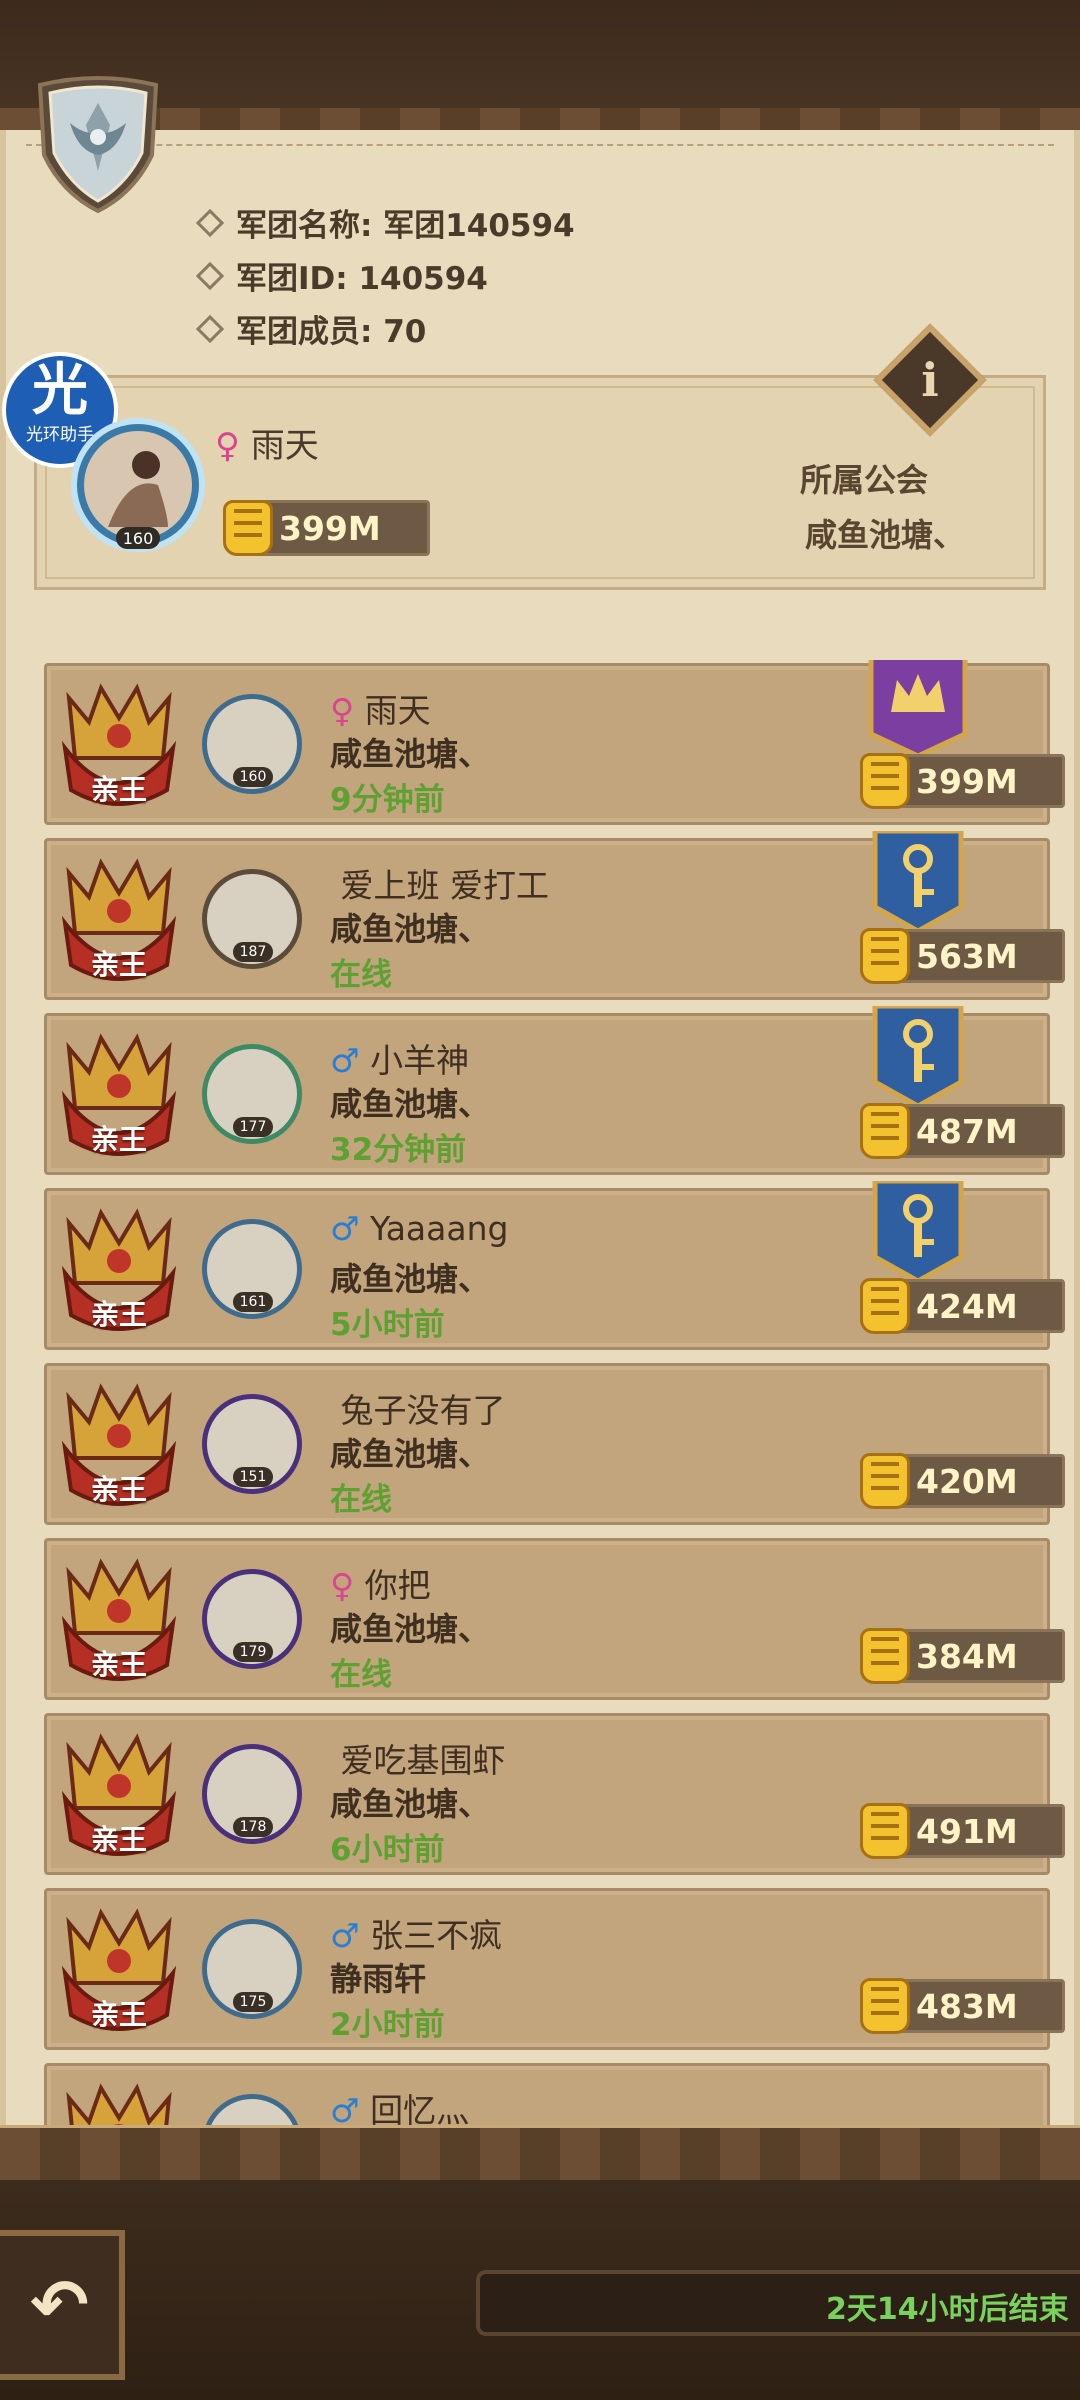  I want to click on member-name: 爱吃基围虾, so click(423, 1760).